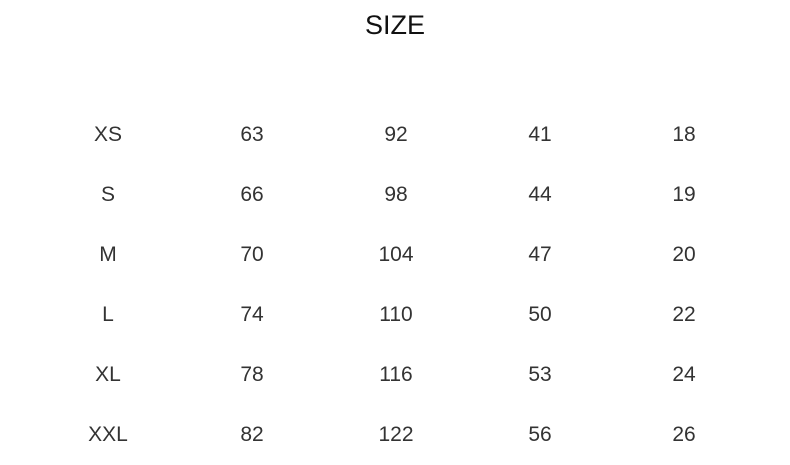 The width and height of the screenshot is (790, 465). What do you see at coordinates (684, 314) in the screenshot?
I see `table-cell: 22` at bounding box center [684, 314].